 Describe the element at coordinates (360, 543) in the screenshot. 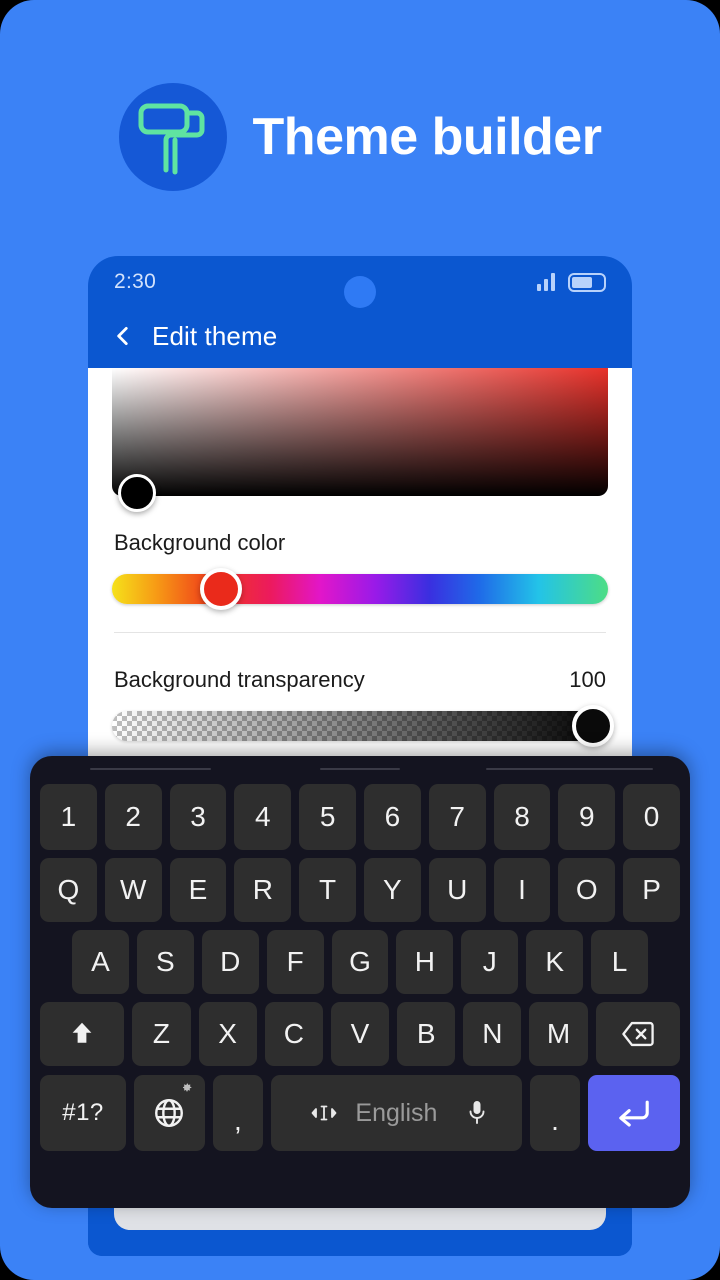

I see `background-color-row: Background color` at that location.